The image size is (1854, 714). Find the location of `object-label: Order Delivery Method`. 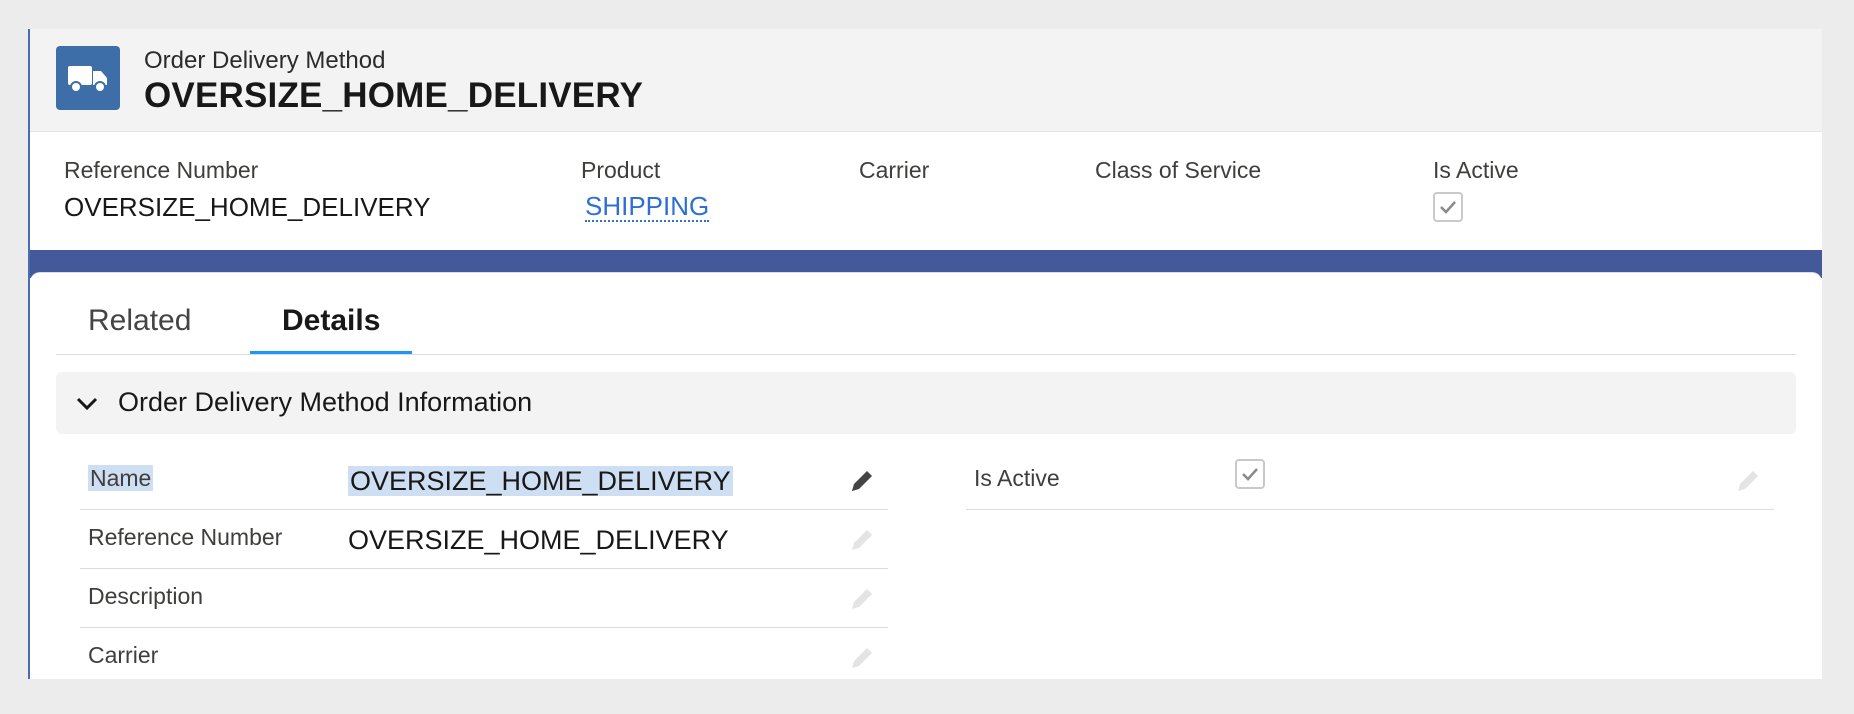

object-label: Order Delivery Method is located at coordinates (265, 60).